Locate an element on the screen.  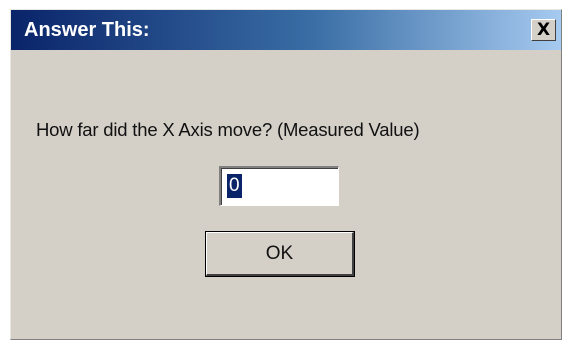
dialog-title: Answer This: is located at coordinates (87, 30).